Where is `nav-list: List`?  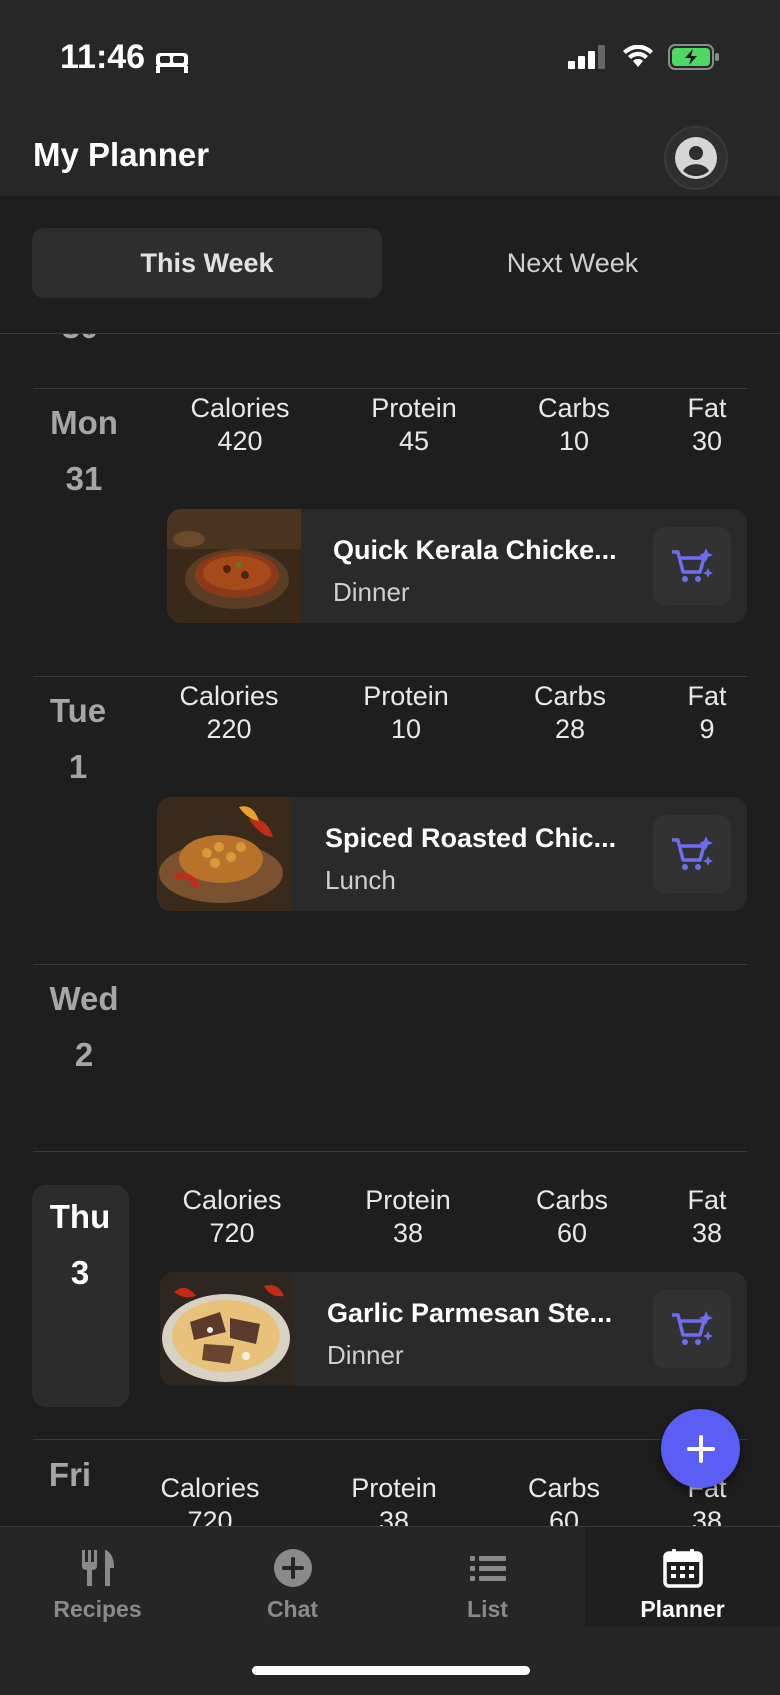 nav-list: List is located at coordinates (487, 1577).